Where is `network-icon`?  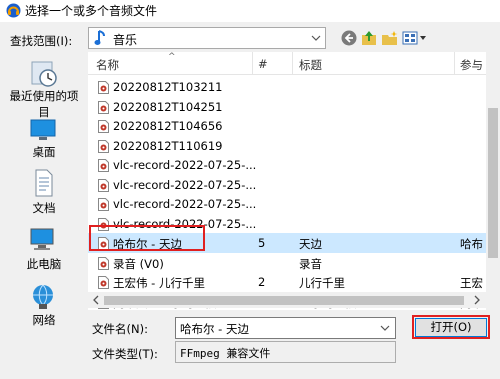
network-icon is located at coordinates (43, 296).